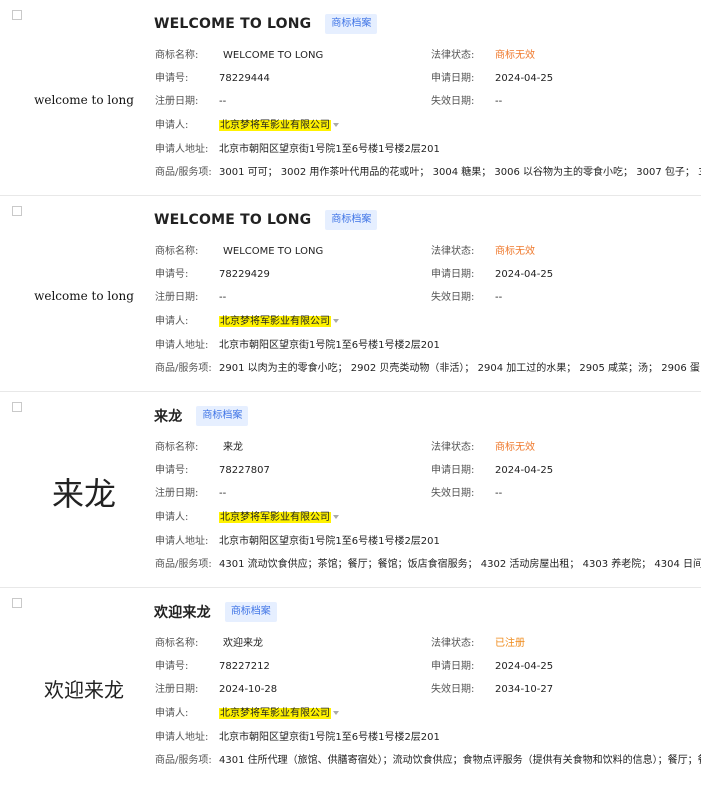  I want to click on trademark-image-text: 欢迎来龙, so click(84, 689).